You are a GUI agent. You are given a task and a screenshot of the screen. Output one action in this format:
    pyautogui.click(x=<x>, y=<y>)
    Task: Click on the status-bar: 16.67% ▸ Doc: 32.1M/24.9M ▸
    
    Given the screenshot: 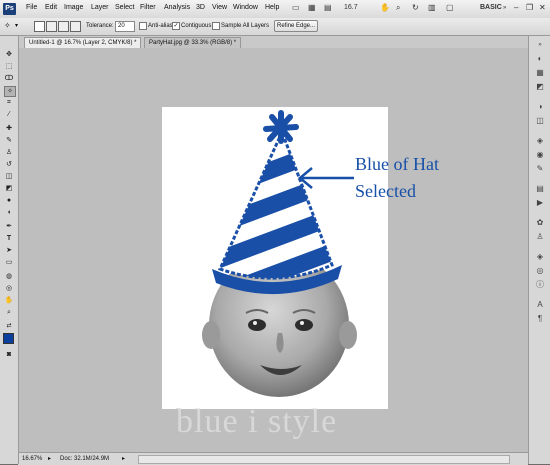 What is the action you would take?
    pyautogui.click(x=273, y=458)
    